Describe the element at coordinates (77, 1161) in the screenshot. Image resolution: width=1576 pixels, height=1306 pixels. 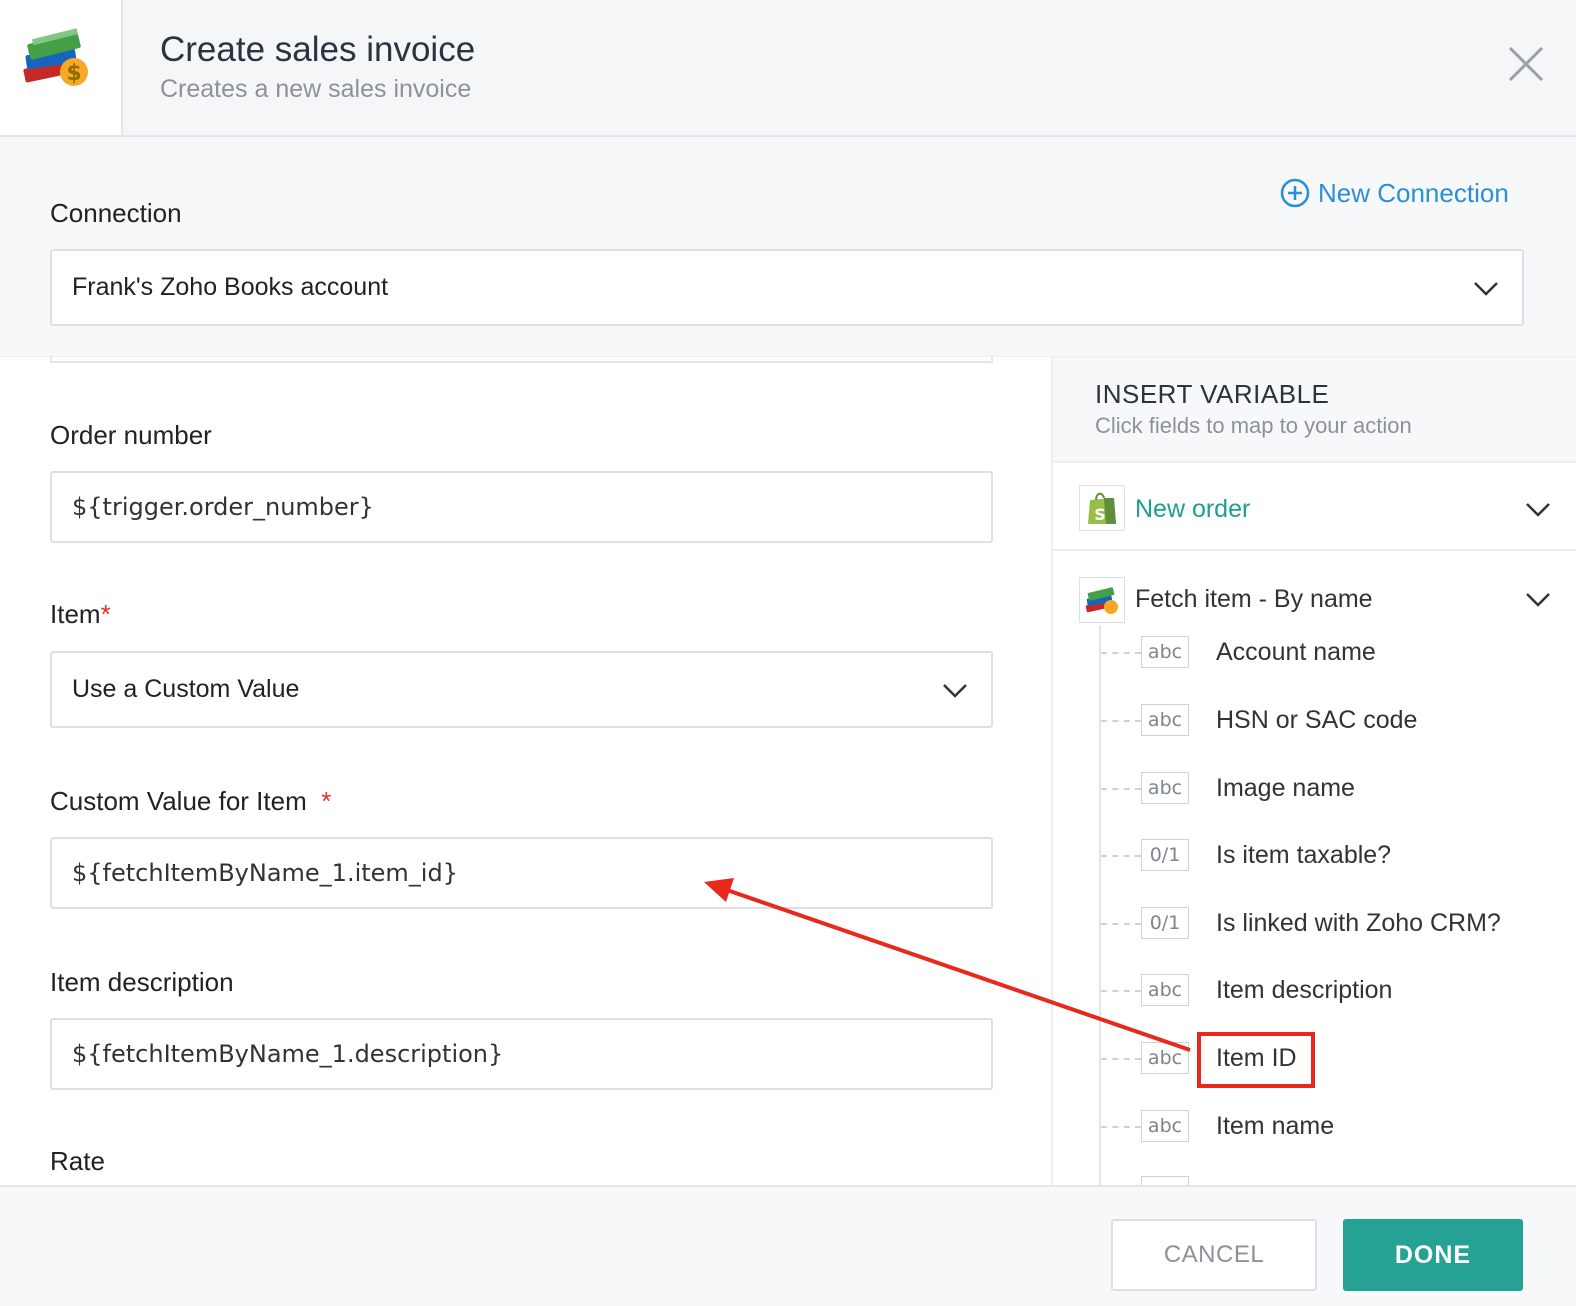
I see `rate-label: Rate` at that location.